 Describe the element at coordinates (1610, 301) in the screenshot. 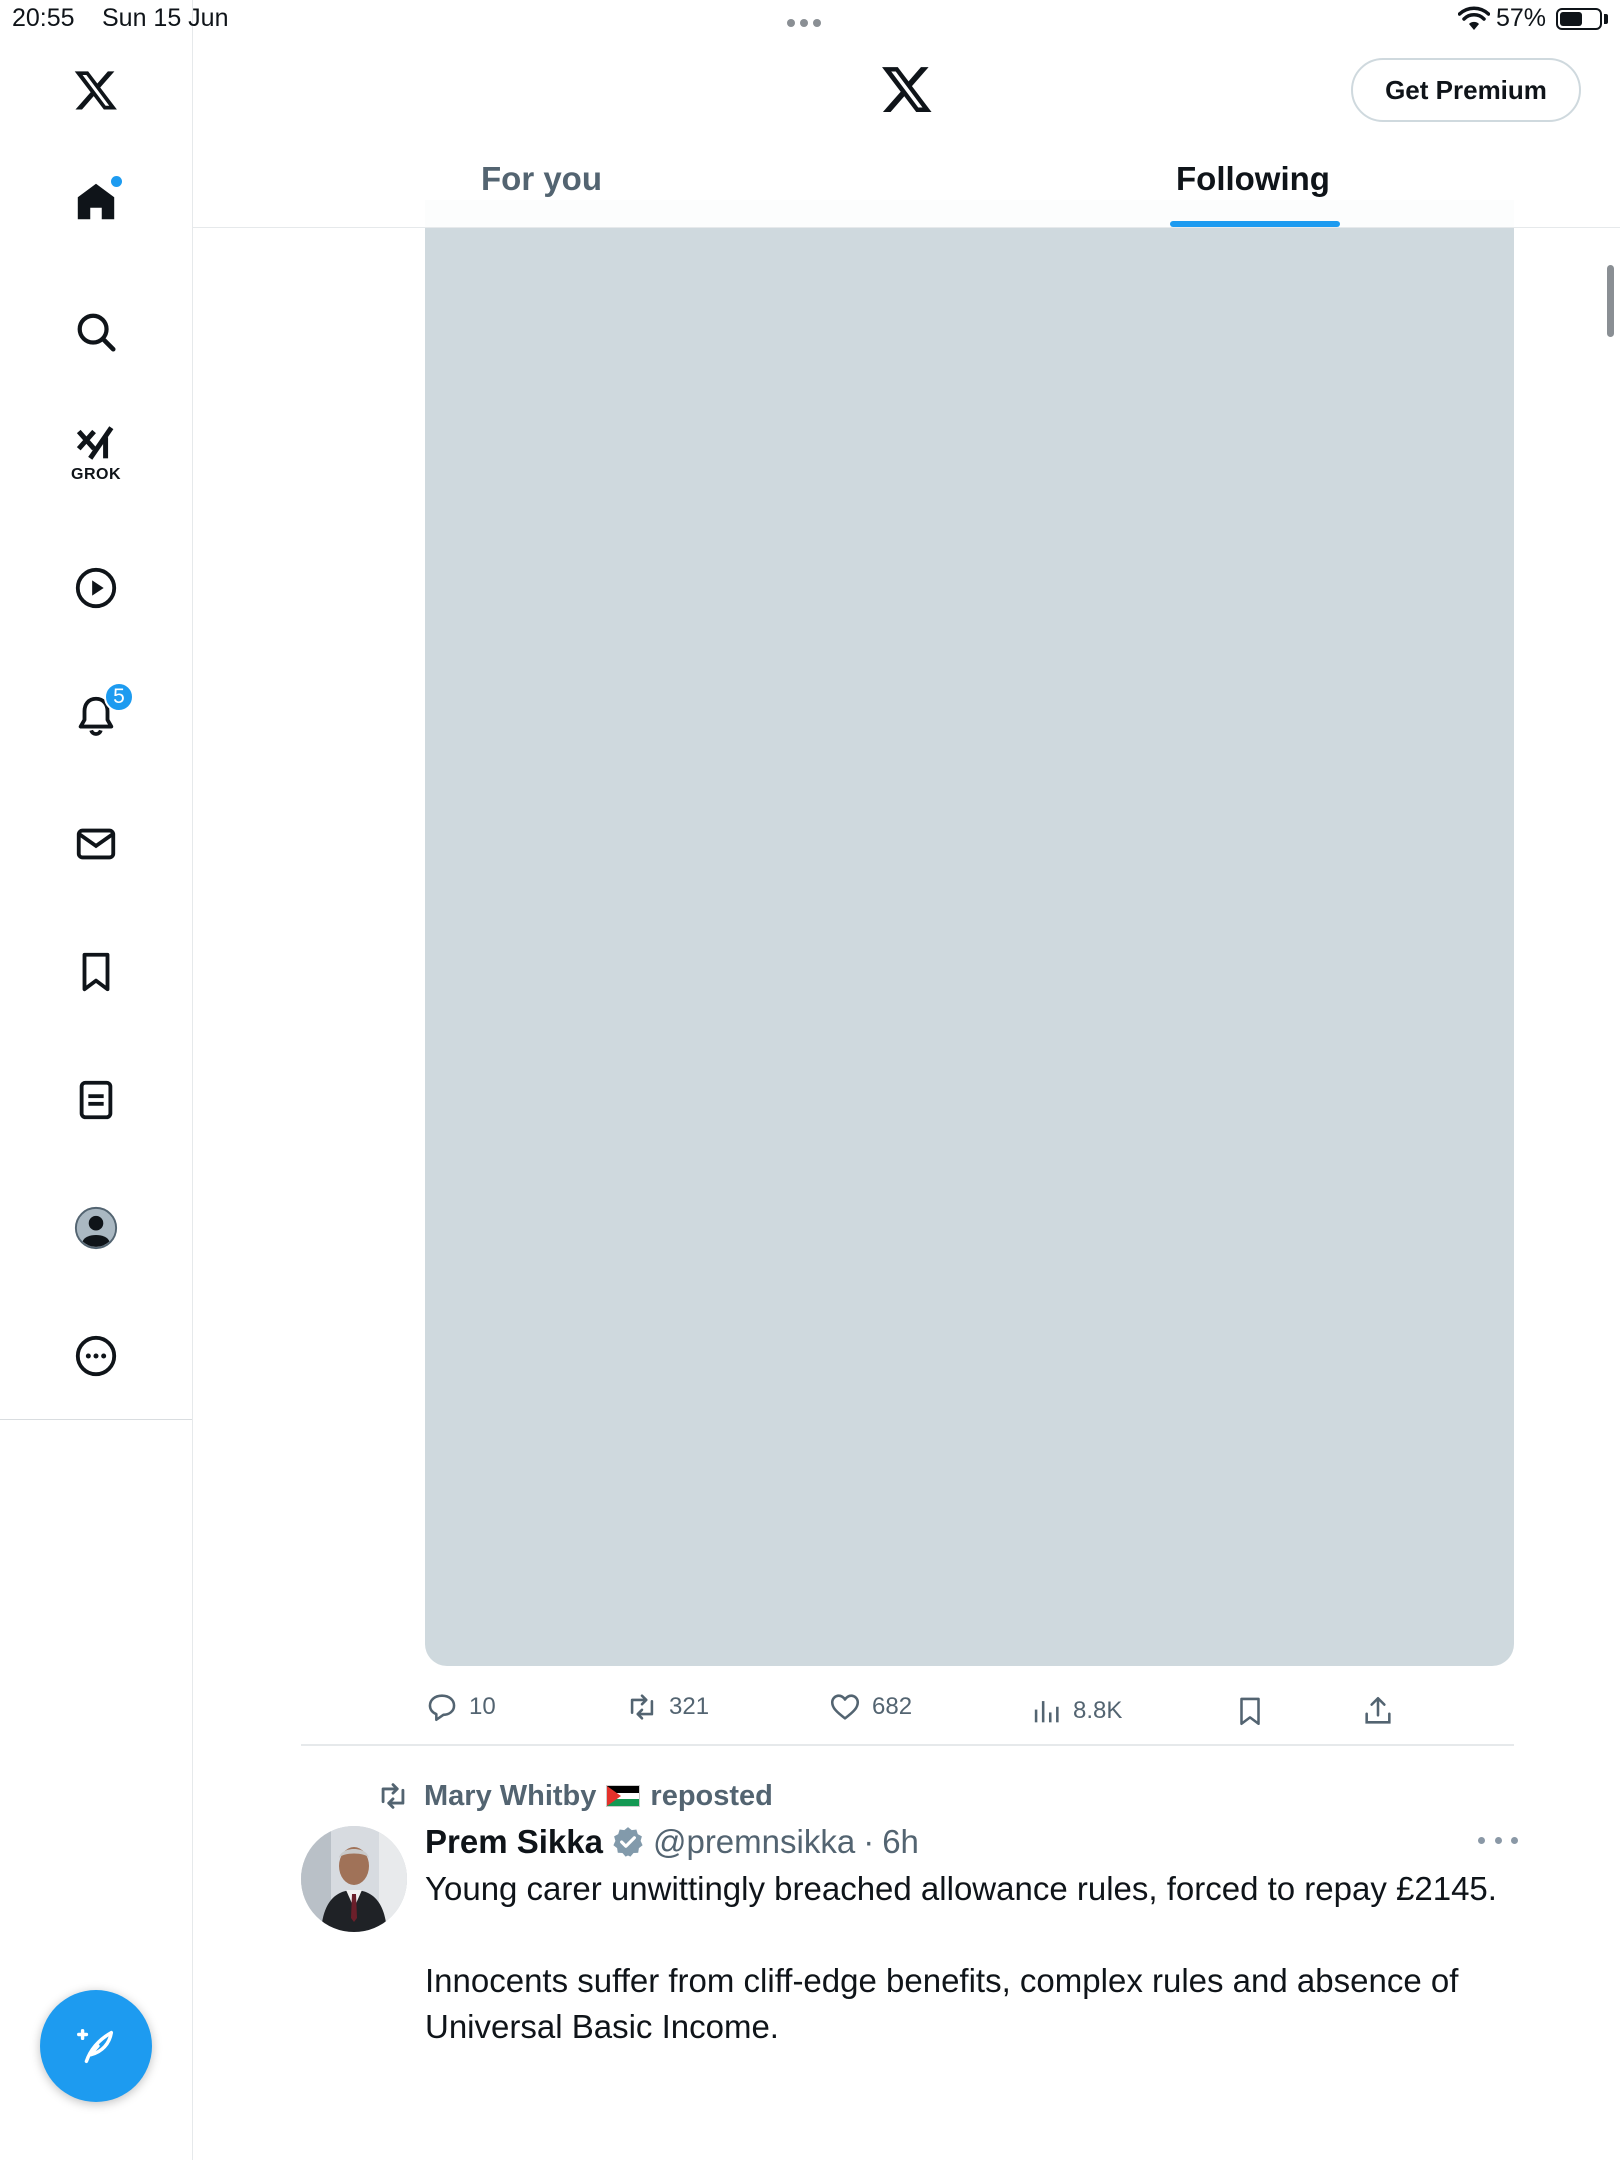

I see `scrollbar` at that location.